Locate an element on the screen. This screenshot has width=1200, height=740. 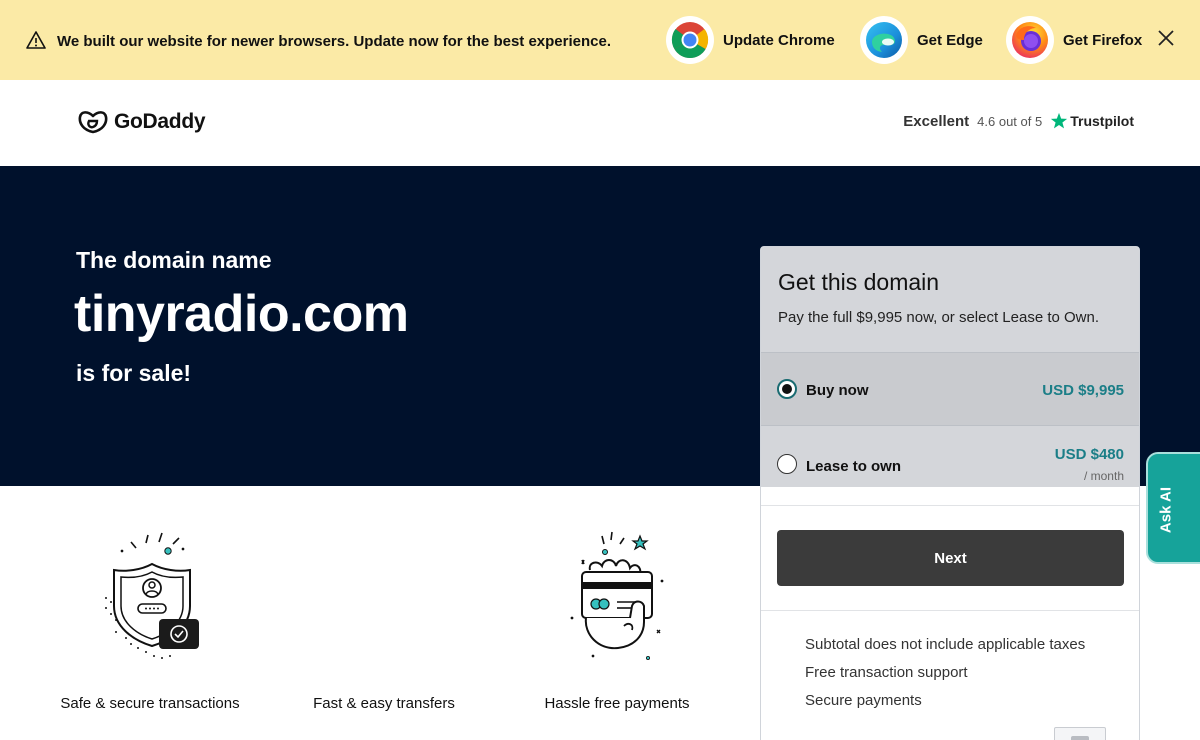
hero-pretitle: The domain name is located at coordinates (174, 260).